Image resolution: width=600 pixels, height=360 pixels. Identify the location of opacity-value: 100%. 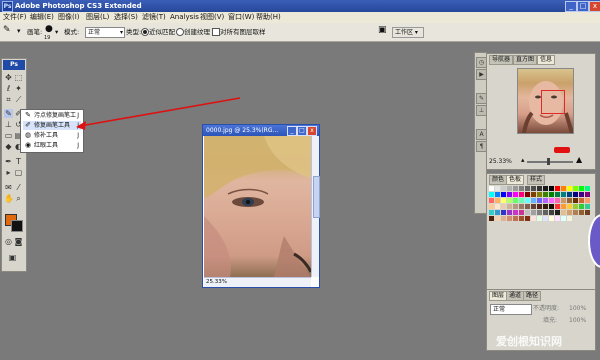
(577, 308).